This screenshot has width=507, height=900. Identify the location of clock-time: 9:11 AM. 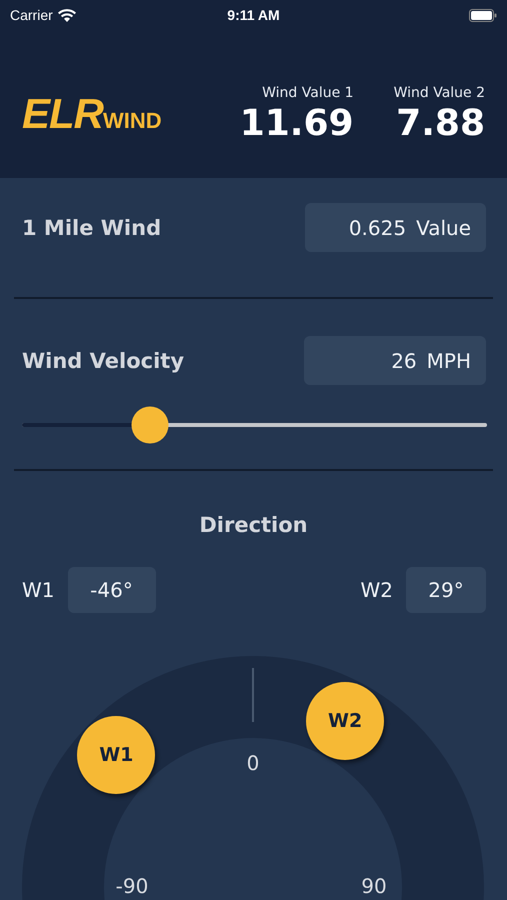
(253, 15).